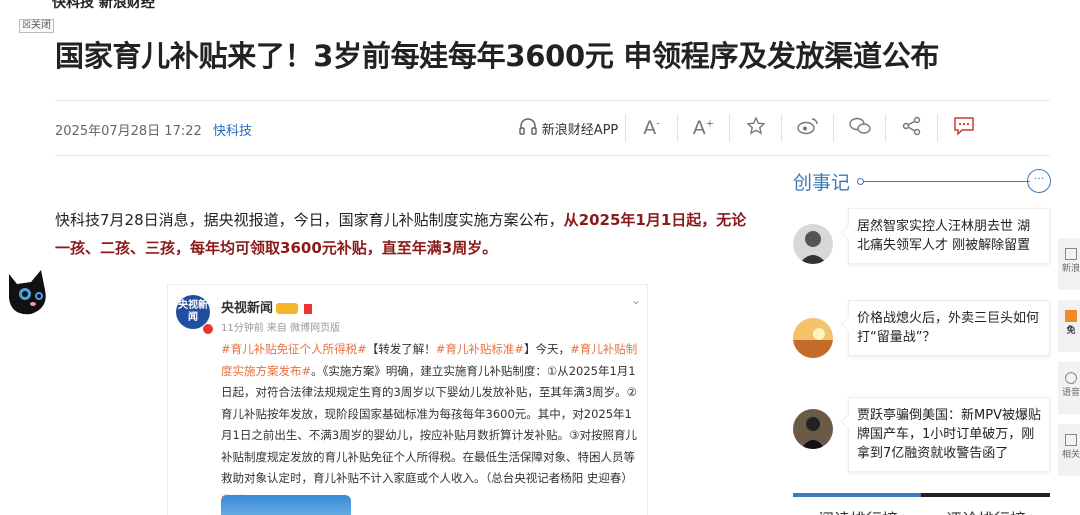  What do you see at coordinates (821, 181) in the screenshot?
I see `sidebar-section-title: 创事记` at bounding box center [821, 181].